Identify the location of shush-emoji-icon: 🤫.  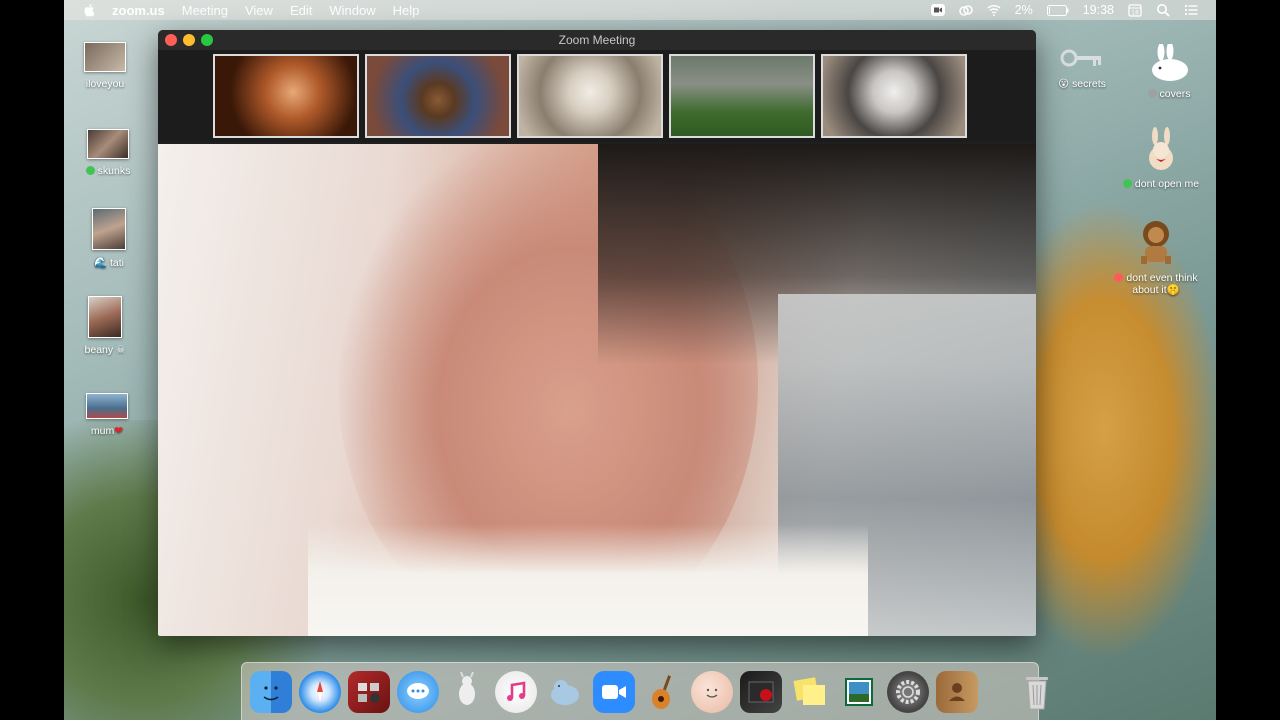
(1173, 290).